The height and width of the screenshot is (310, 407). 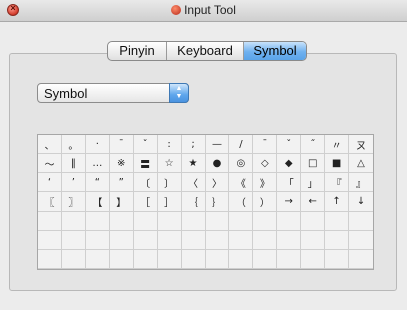 What do you see at coordinates (137, 51) in the screenshot?
I see `tab-pinyin: Pinyin` at bounding box center [137, 51].